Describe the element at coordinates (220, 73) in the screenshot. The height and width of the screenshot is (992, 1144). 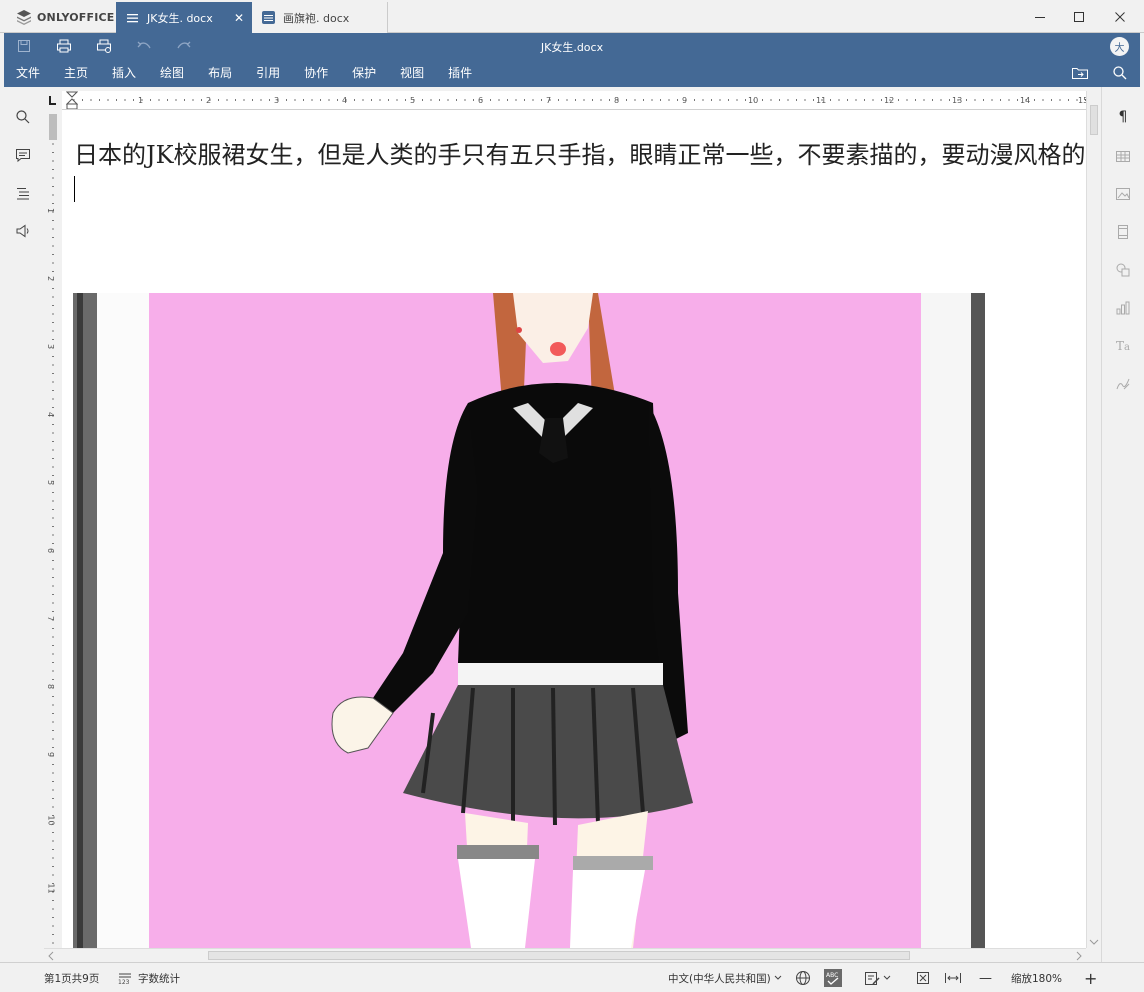
I see `menu-layout: 布局` at that location.